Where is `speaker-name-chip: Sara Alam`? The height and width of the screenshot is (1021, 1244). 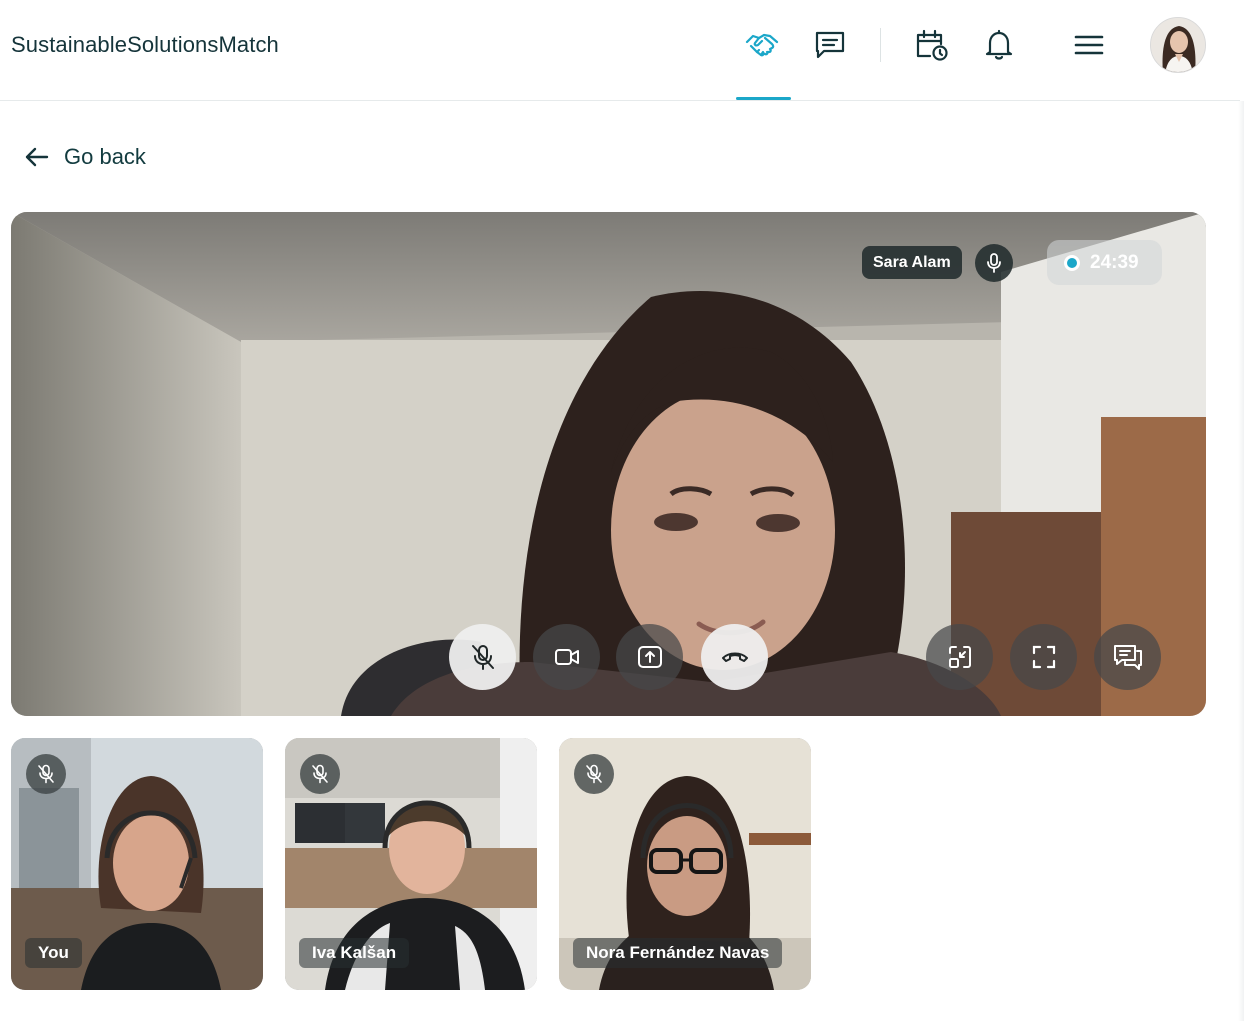
speaker-name-chip: Sara Alam is located at coordinates (912, 262).